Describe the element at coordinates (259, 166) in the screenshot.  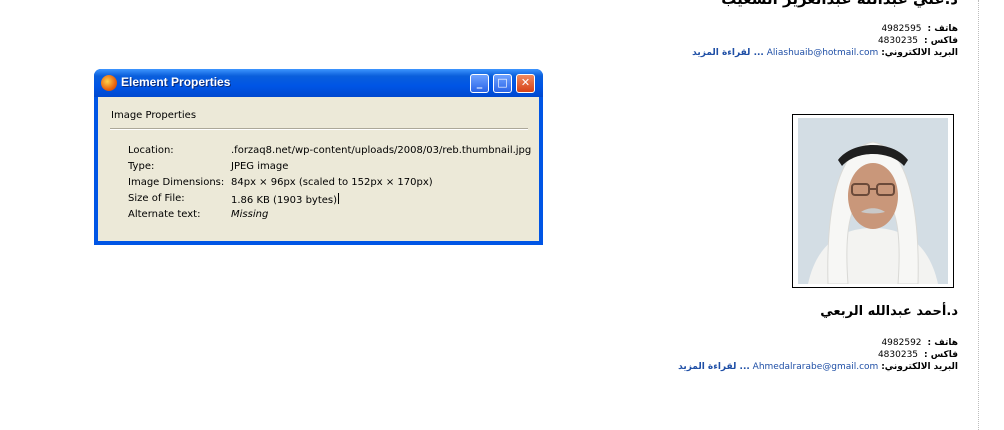
I see `property-value: JPEG image` at that location.